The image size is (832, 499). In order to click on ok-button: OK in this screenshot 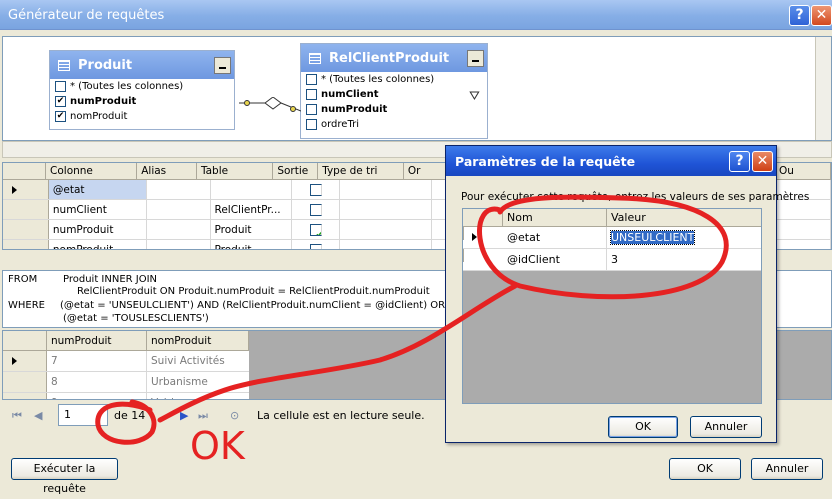, I will do `click(705, 469)`.